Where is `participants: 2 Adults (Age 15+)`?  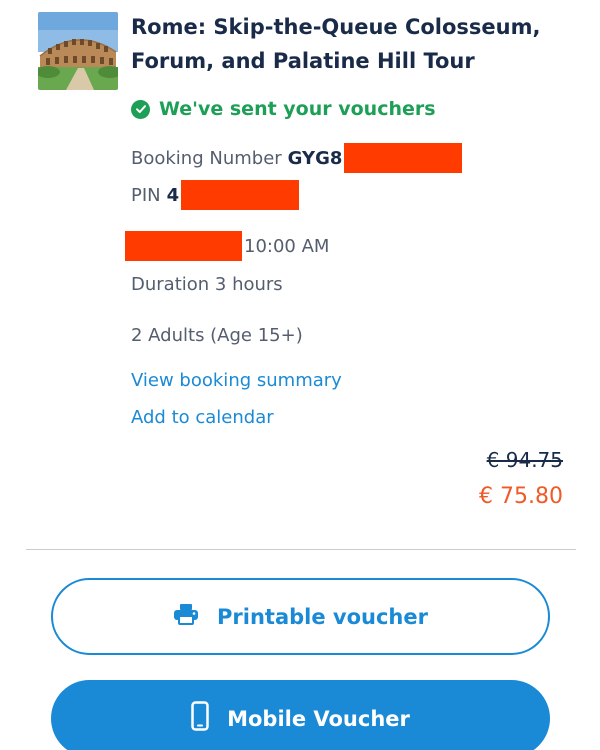 participants: 2 Adults (Age 15+) is located at coordinates (217, 335).